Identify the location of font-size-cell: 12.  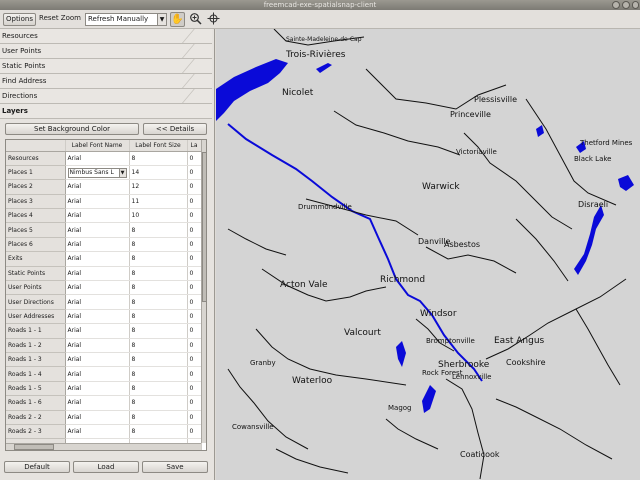
(158, 187).